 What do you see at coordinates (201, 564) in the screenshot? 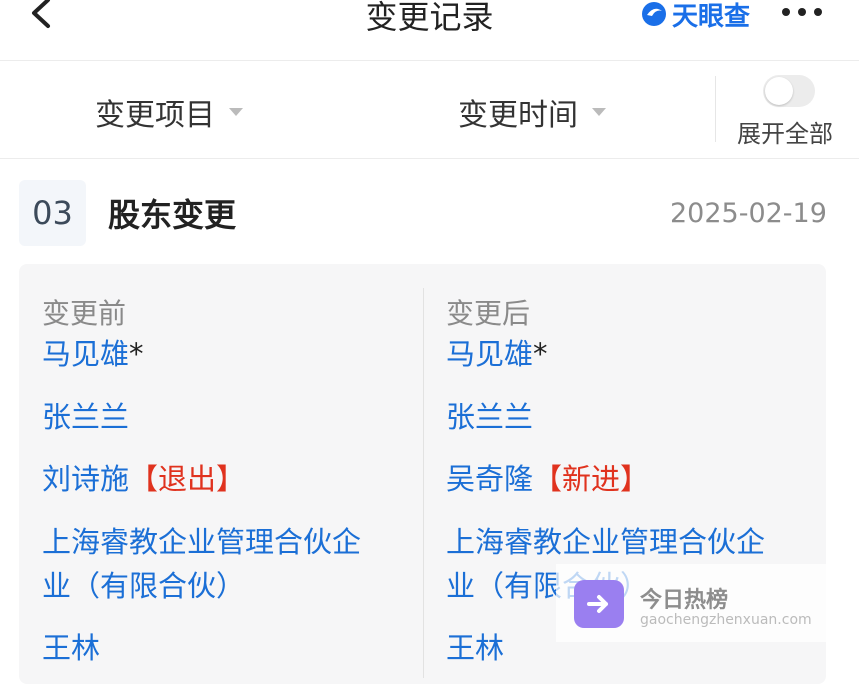
I see `shareholder-link: 上海睿教企业管理合伙企 业（有限合伙）` at bounding box center [201, 564].